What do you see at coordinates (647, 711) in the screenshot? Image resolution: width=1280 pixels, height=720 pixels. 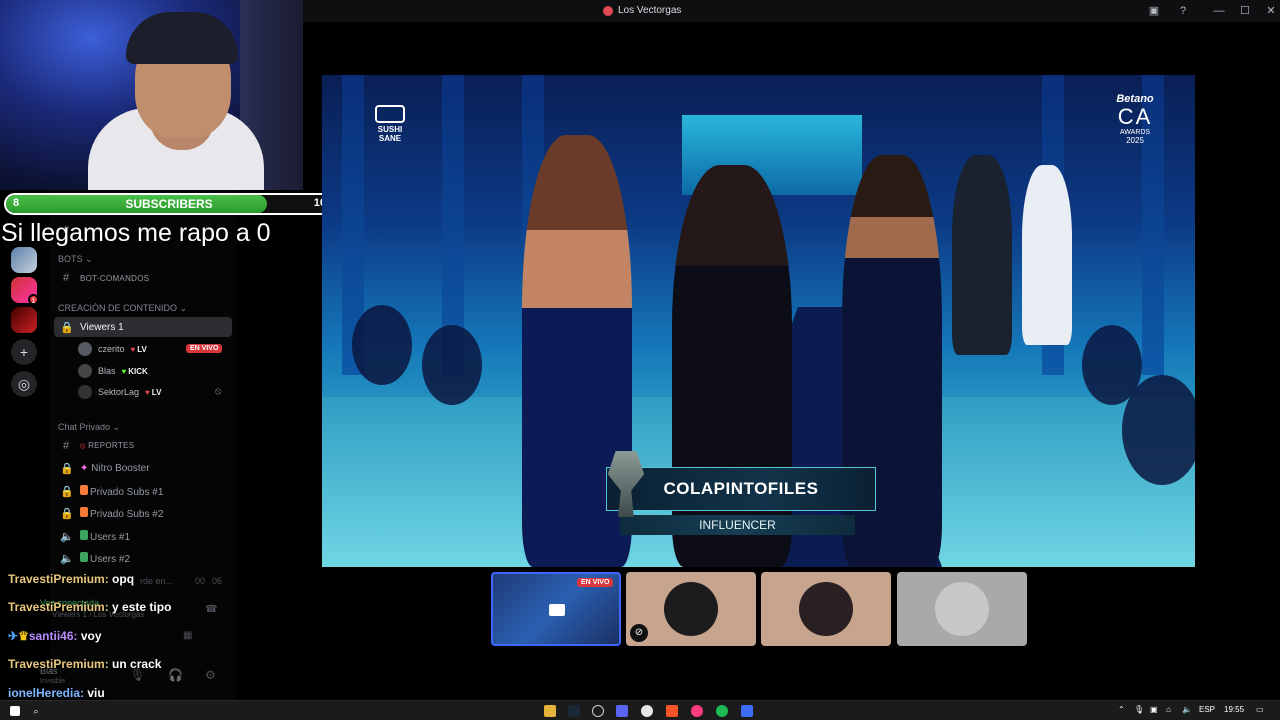 I see `chrome-icon` at bounding box center [647, 711].